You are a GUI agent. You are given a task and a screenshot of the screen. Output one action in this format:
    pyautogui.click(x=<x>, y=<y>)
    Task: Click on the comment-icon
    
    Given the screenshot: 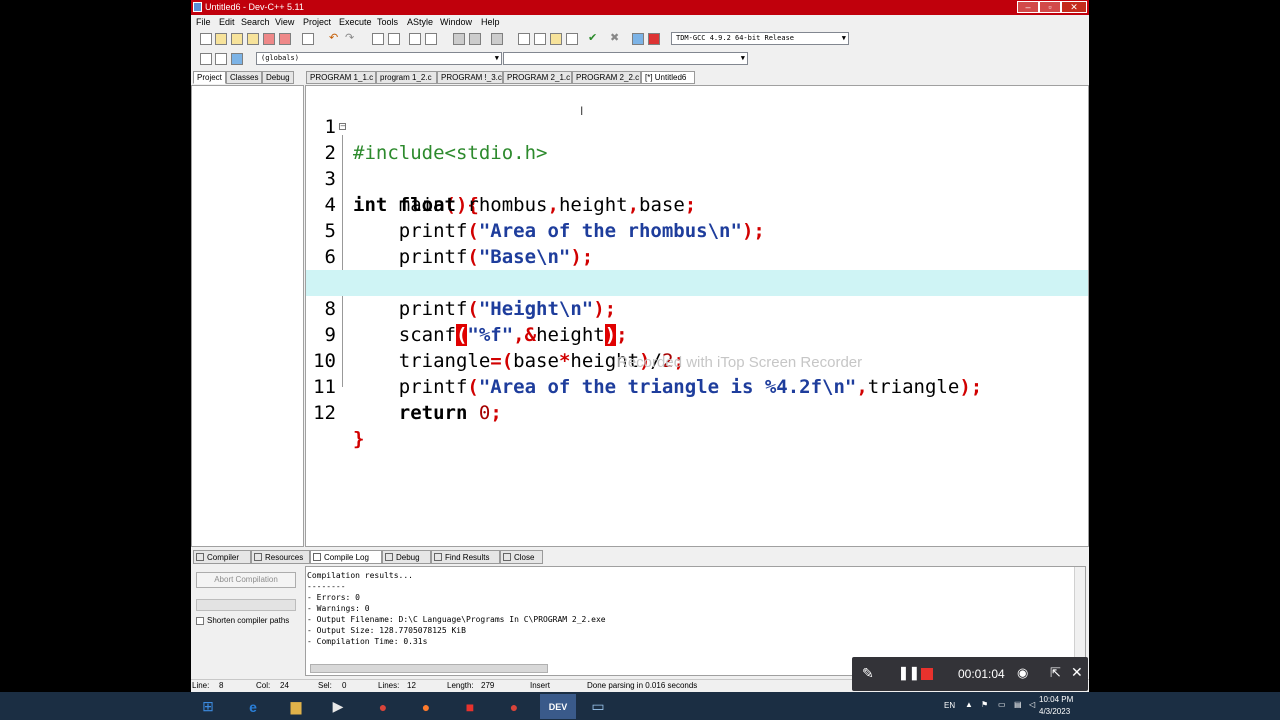 What is the action you would take?
    pyautogui.click(x=497, y=39)
    